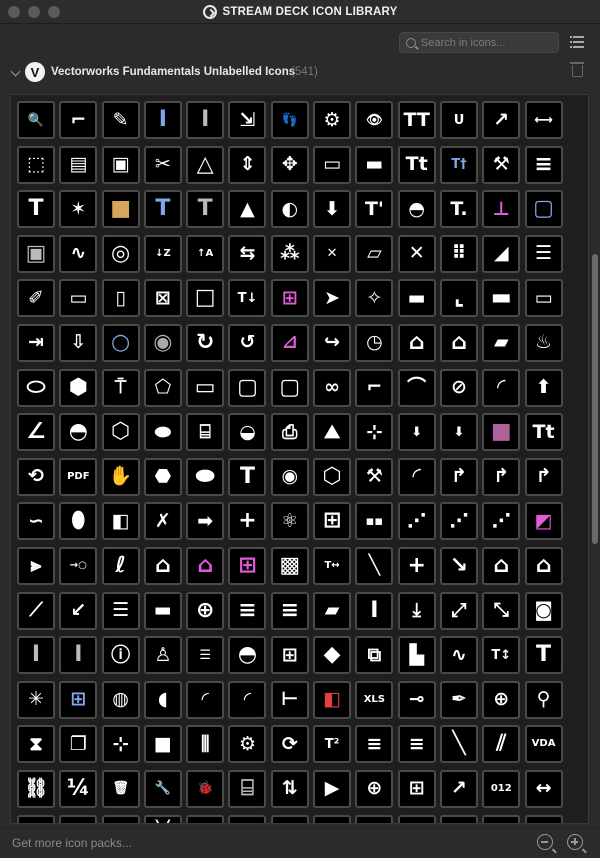  What do you see at coordinates (543, 164) in the screenshot?
I see `icon-tile: ≡` at bounding box center [543, 164].